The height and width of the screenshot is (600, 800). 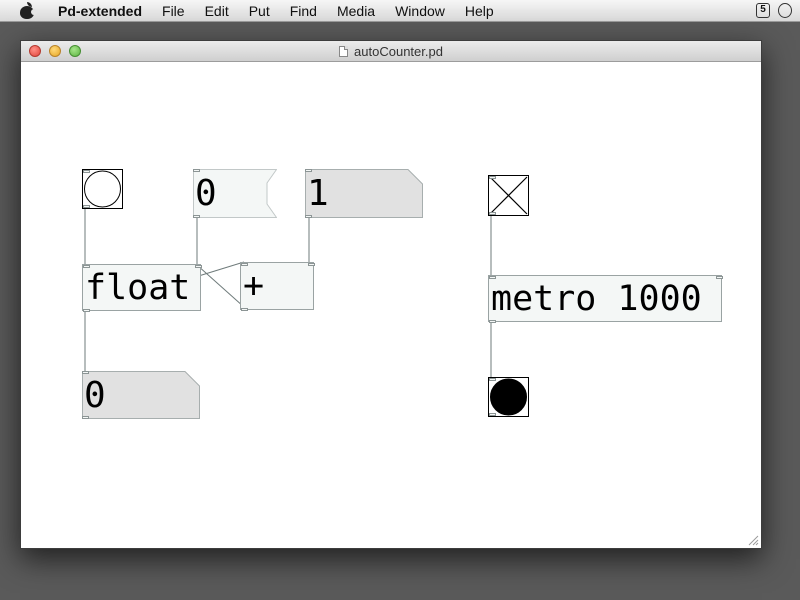 I want to click on number-box-one-value: 1, so click(x=318, y=193).